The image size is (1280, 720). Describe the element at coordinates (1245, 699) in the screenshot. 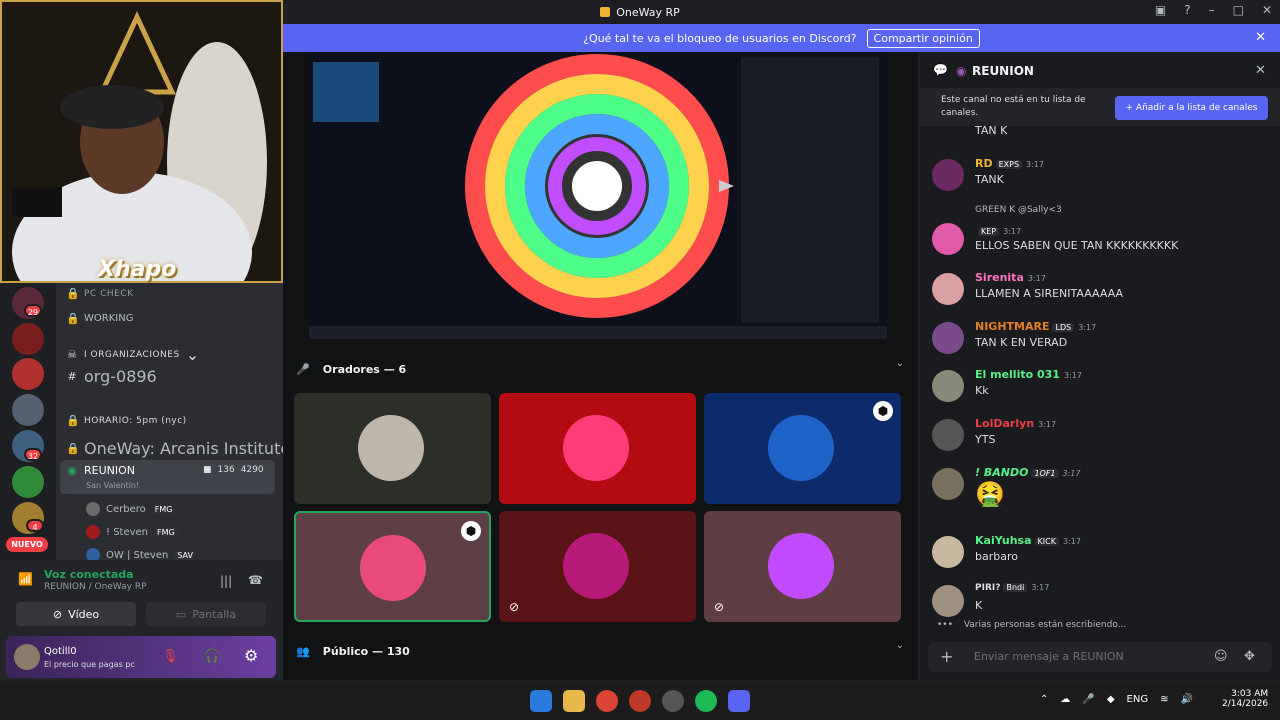

I see `clock: 3:03 AM 2/14/2026` at that location.